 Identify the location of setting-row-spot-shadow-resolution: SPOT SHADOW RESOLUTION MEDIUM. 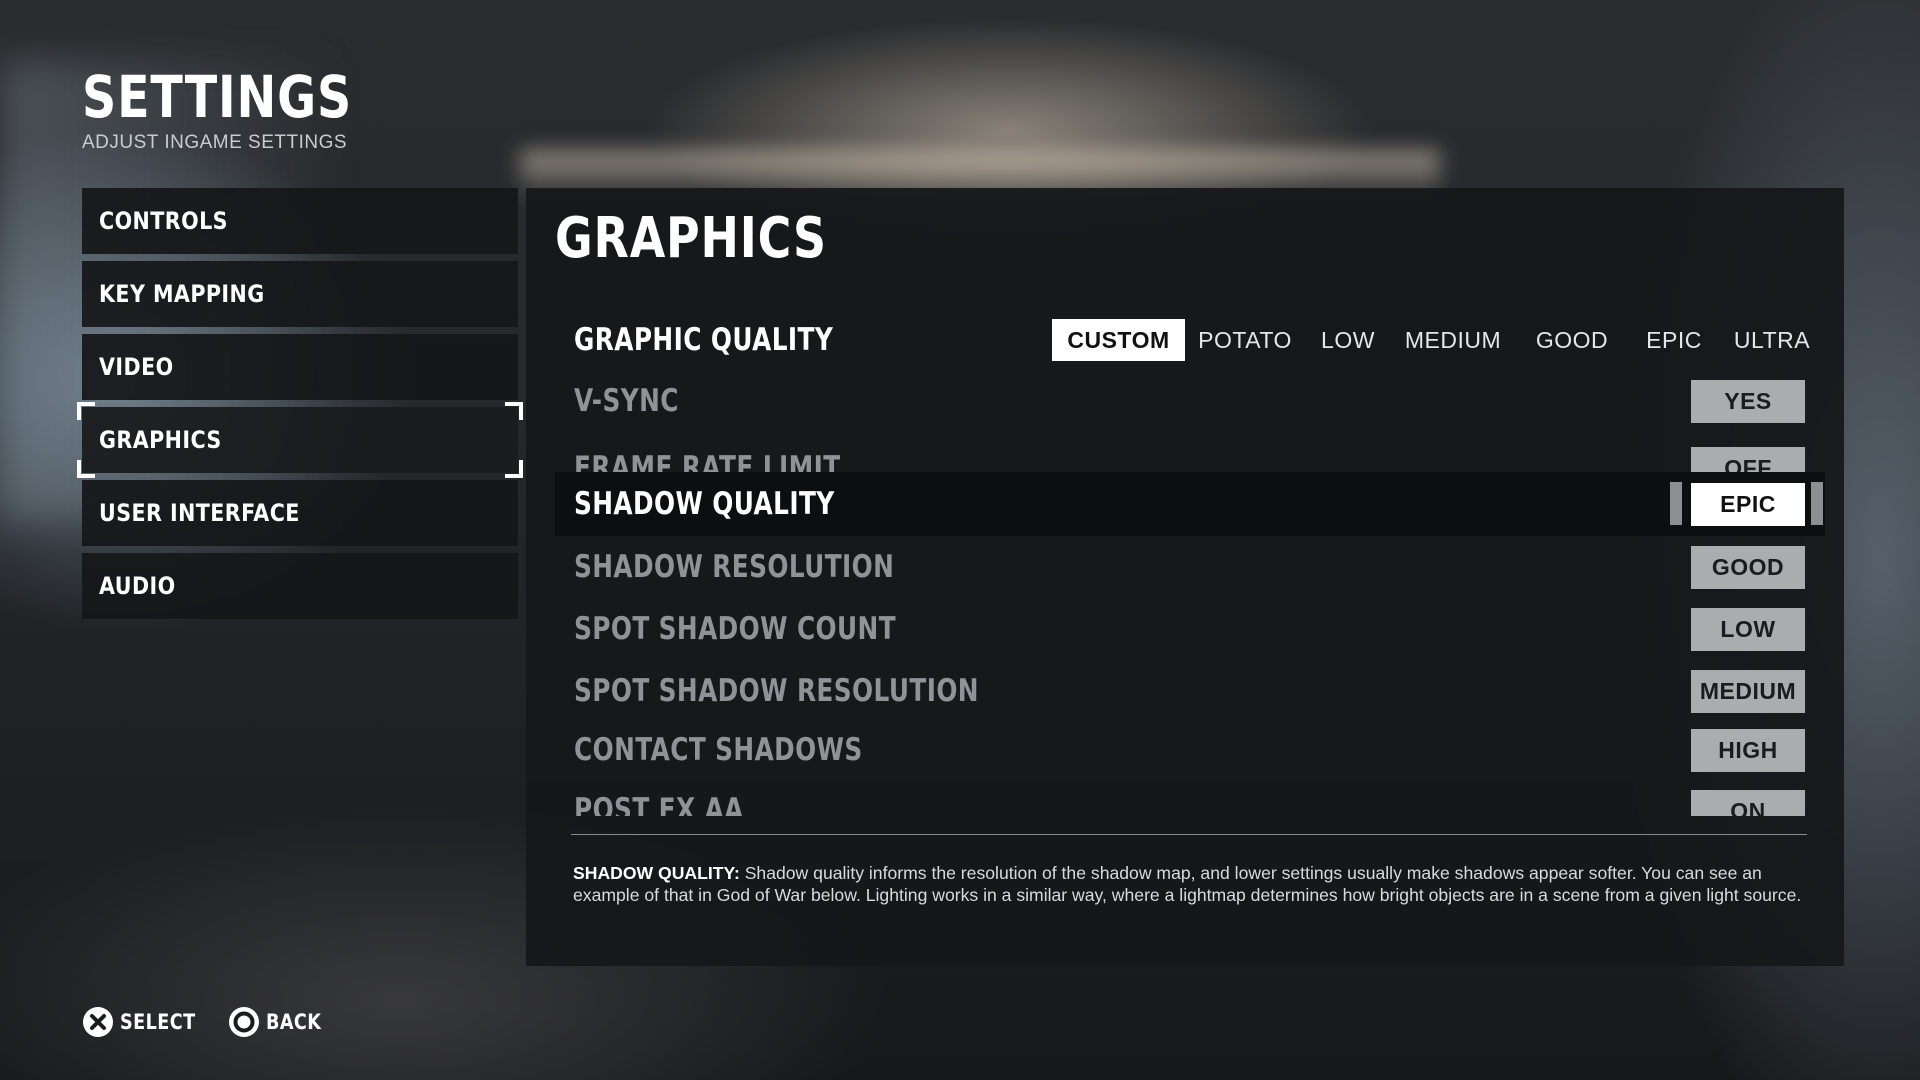
(1190, 691).